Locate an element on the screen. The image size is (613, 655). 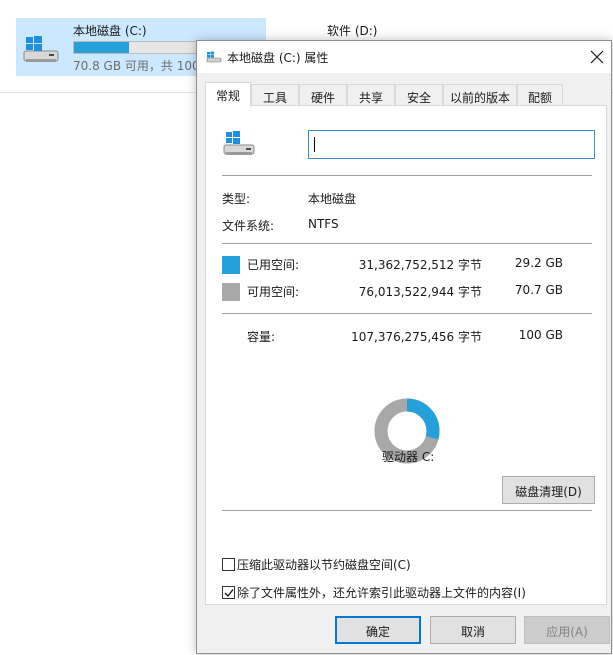
free-space-size: 70.7 GB is located at coordinates (538, 290).